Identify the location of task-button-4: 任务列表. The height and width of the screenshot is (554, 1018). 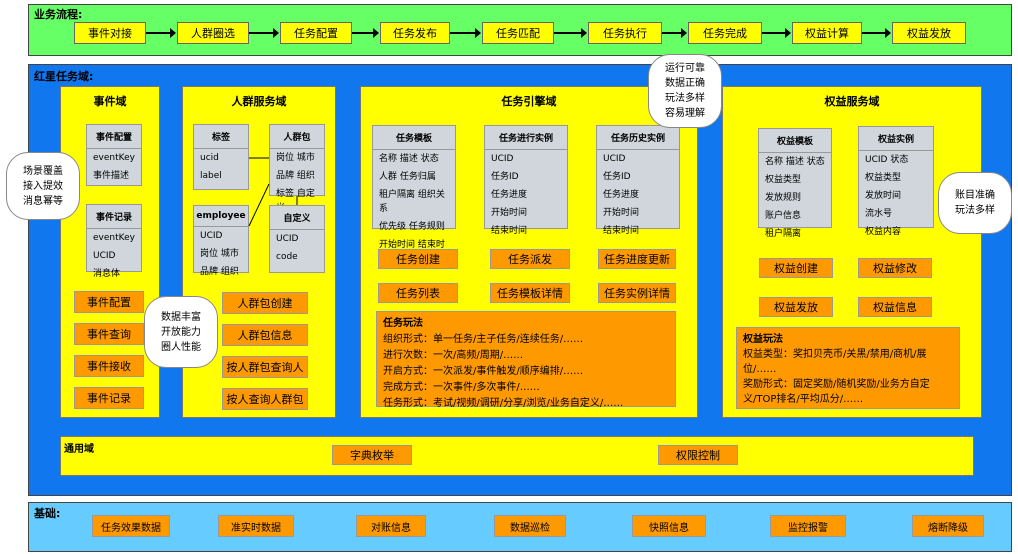
(418, 293).